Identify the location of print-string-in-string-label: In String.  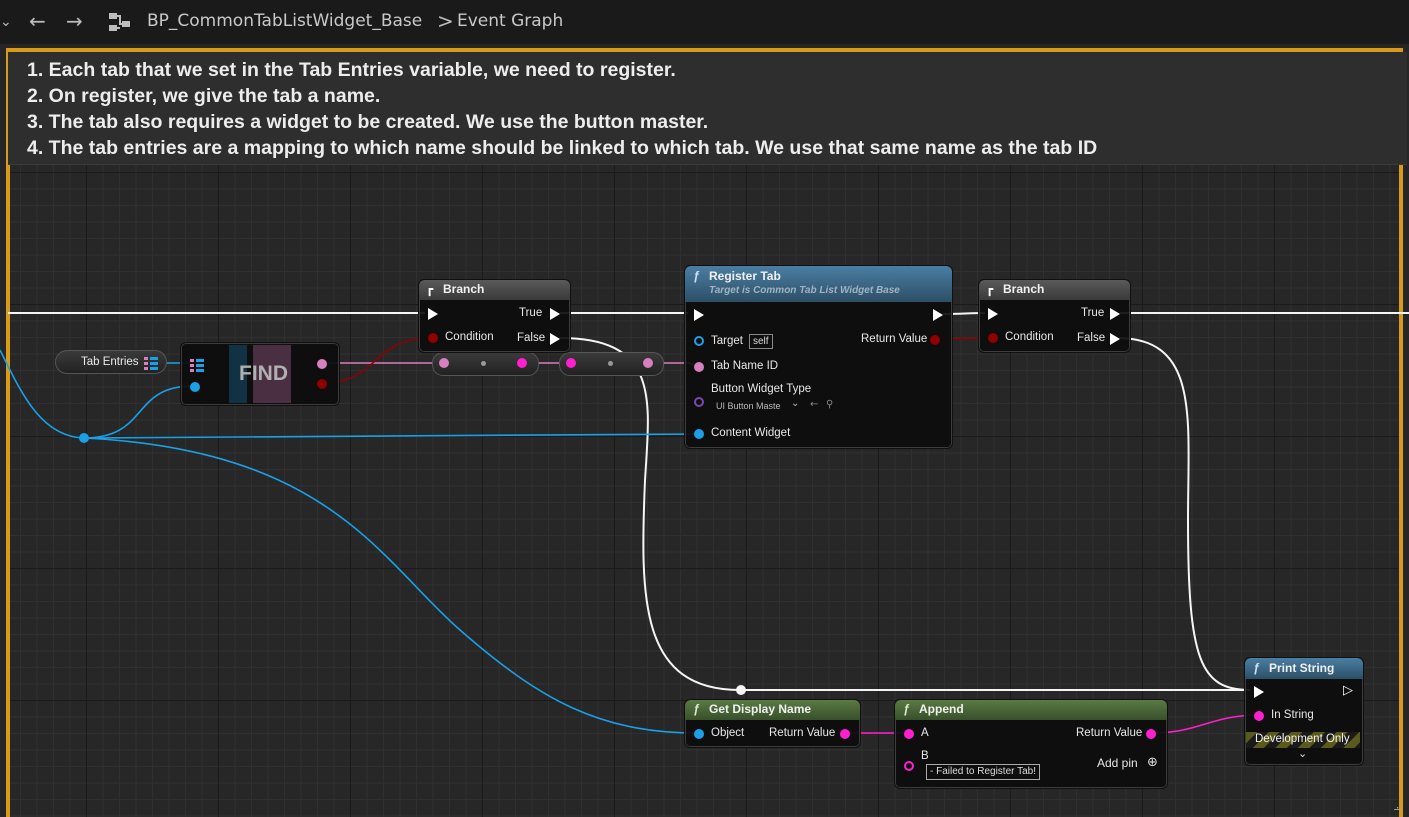
(1292, 715).